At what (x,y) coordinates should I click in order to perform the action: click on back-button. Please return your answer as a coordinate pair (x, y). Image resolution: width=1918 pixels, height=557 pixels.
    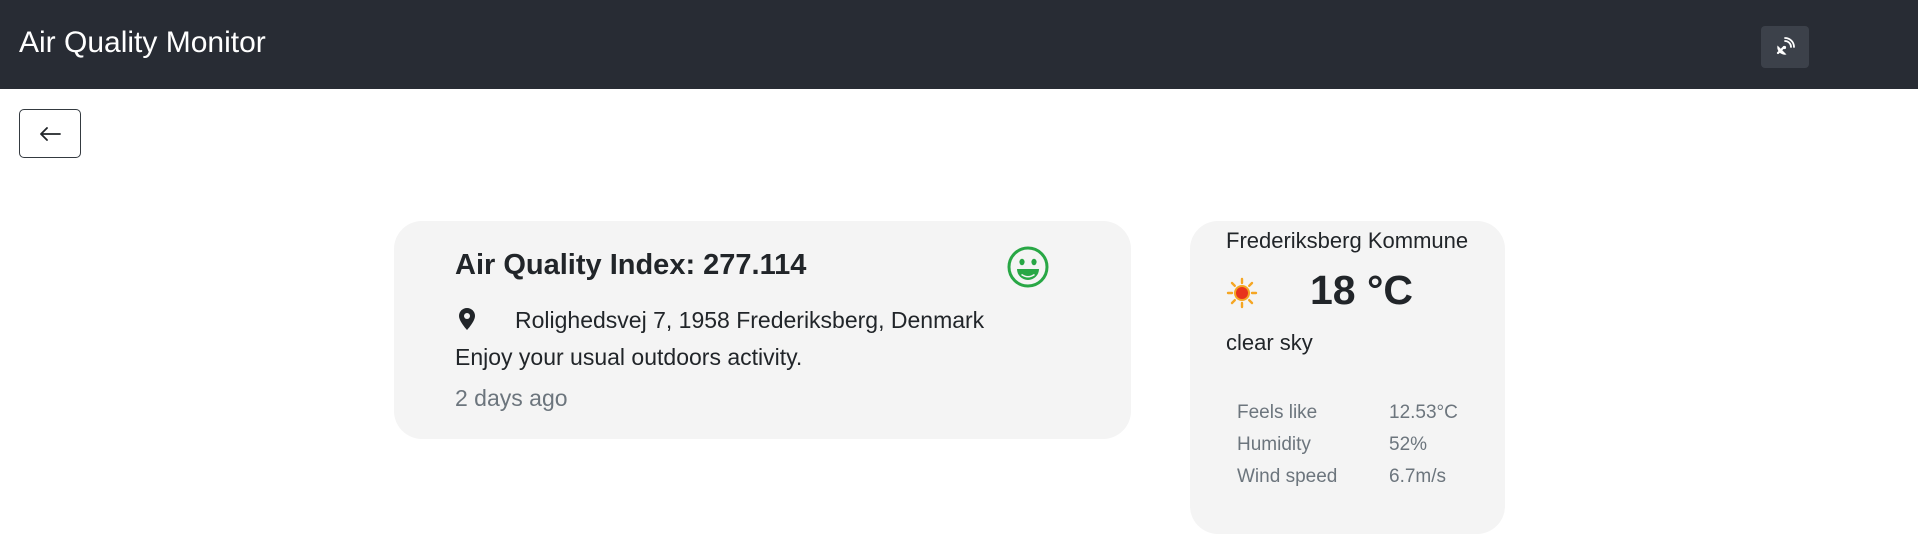
    Looking at the image, I should click on (50, 133).